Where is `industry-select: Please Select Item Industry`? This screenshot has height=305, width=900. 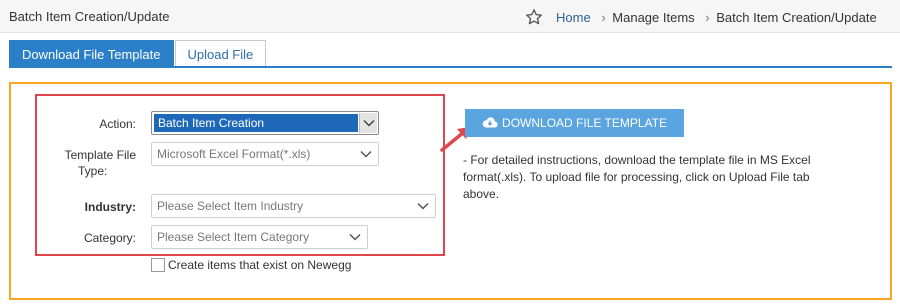 industry-select: Please Select Item Industry is located at coordinates (293, 206).